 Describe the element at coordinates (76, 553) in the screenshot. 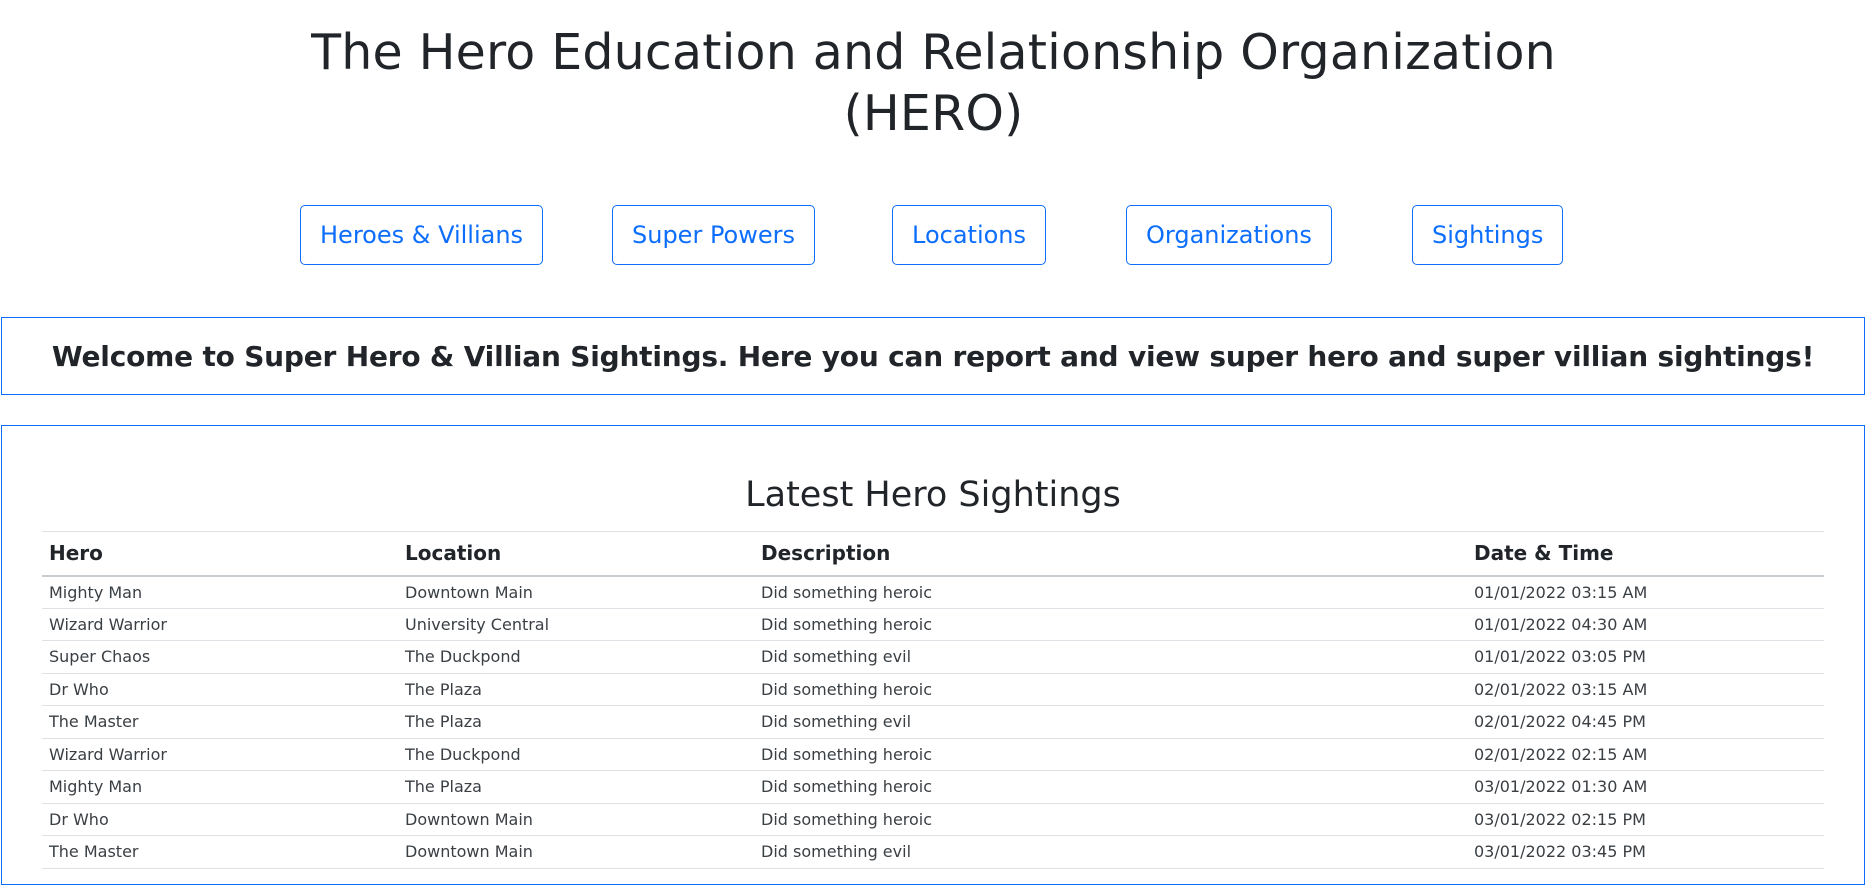

I see `column-header-hero: Hero` at that location.